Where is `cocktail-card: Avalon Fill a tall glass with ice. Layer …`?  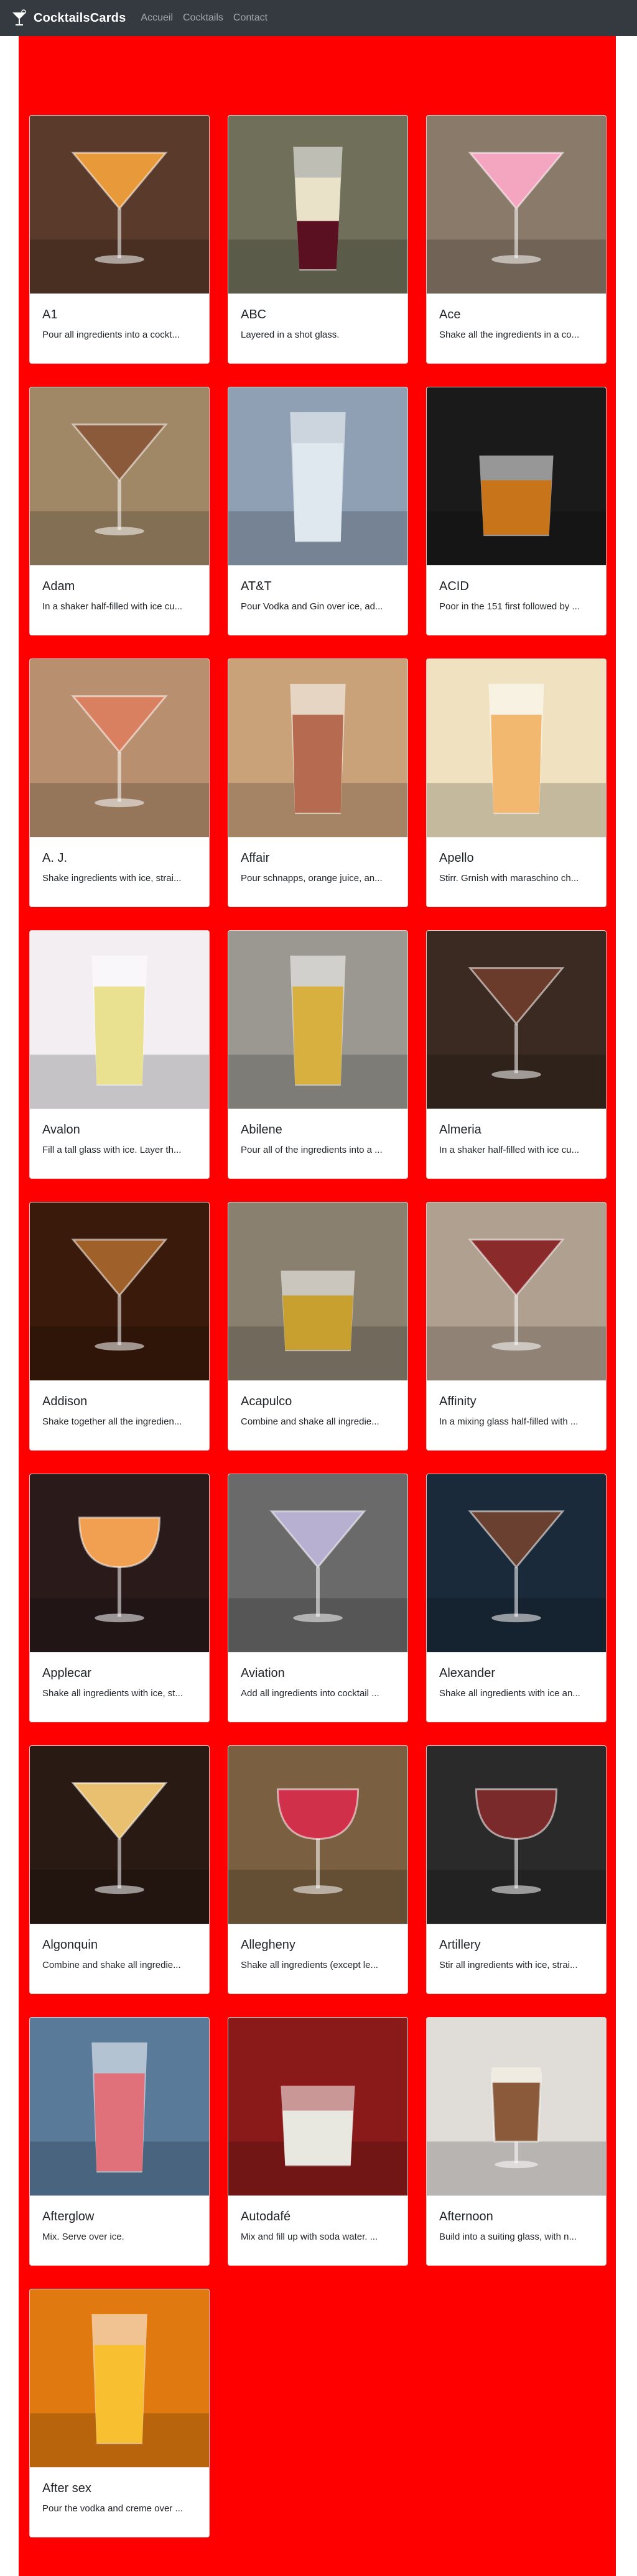 cocktail-card: Avalon Fill a tall glass with ice. Layer … is located at coordinates (119, 1054).